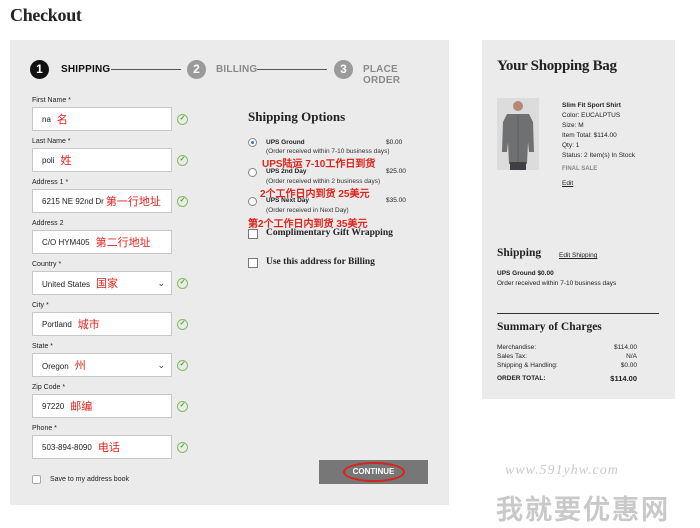  What do you see at coordinates (43, 346) in the screenshot?
I see `state-label: State *` at bounding box center [43, 346].